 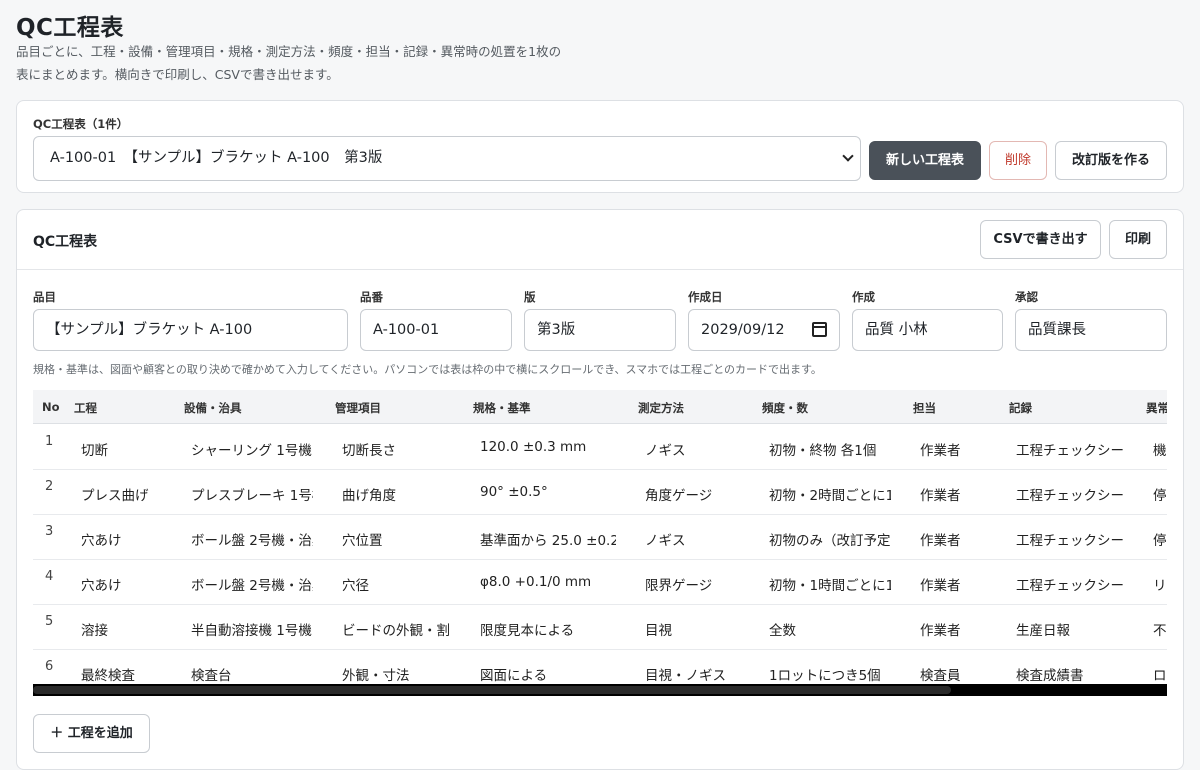 What do you see at coordinates (960, 674) in the screenshot?
I see `cell-owner: 検査員` at bounding box center [960, 674].